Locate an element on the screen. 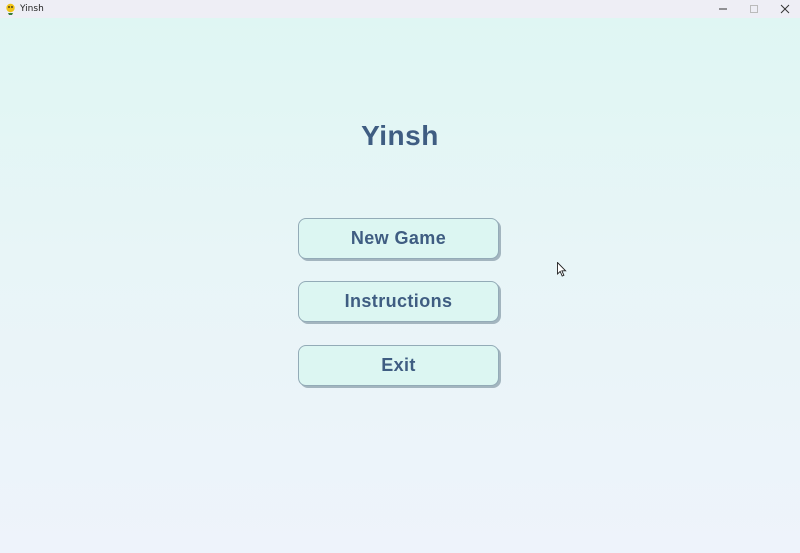 Image resolution: width=800 pixels, height=553 pixels. game-title: Yinsh is located at coordinates (400, 135).